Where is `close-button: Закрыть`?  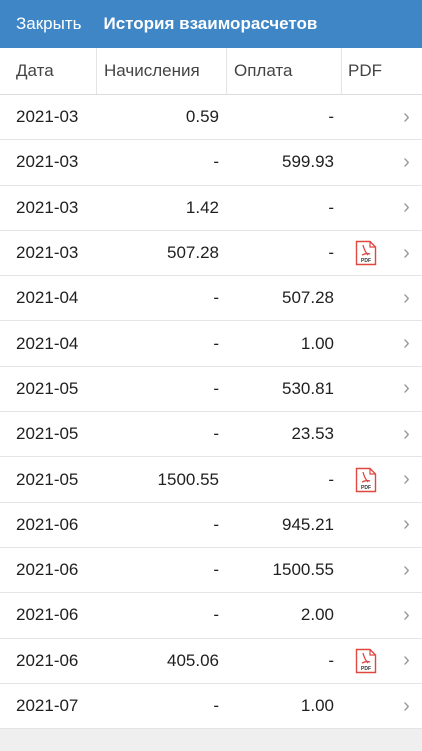 close-button: Закрыть is located at coordinates (48, 24).